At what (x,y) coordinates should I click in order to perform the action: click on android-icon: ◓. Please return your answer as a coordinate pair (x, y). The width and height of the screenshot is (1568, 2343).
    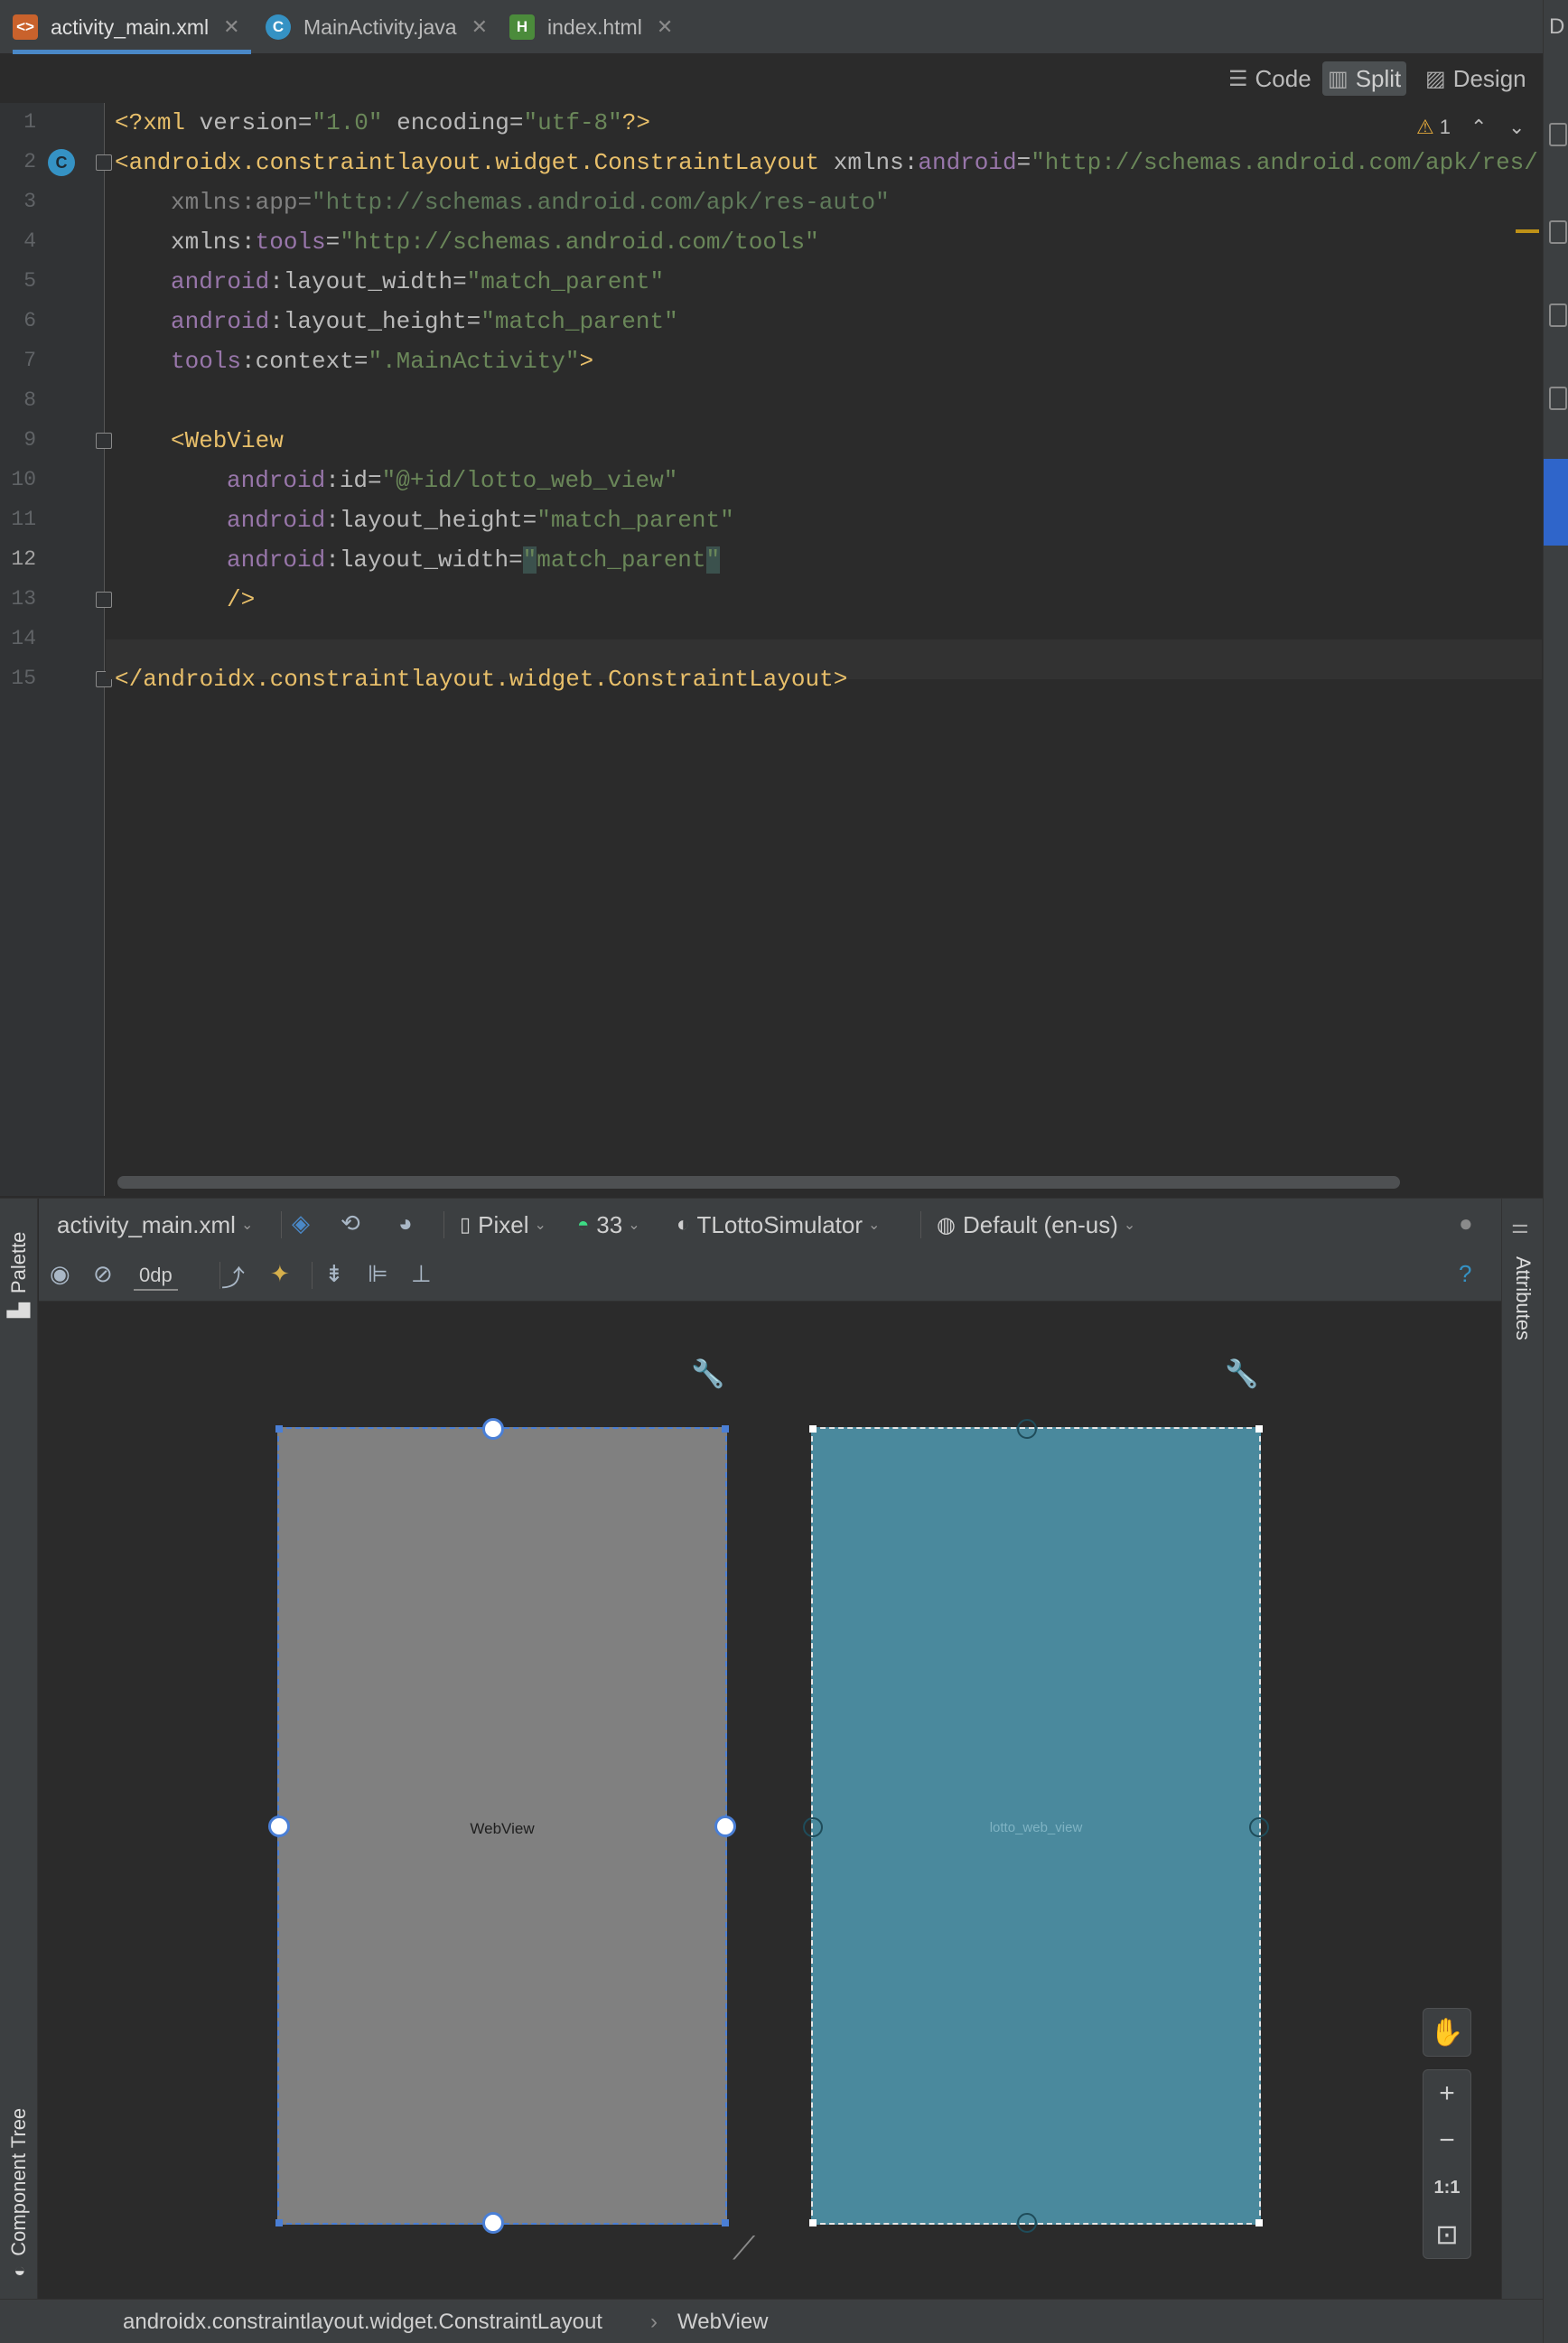
    Looking at the image, I should click on (584, 1224).